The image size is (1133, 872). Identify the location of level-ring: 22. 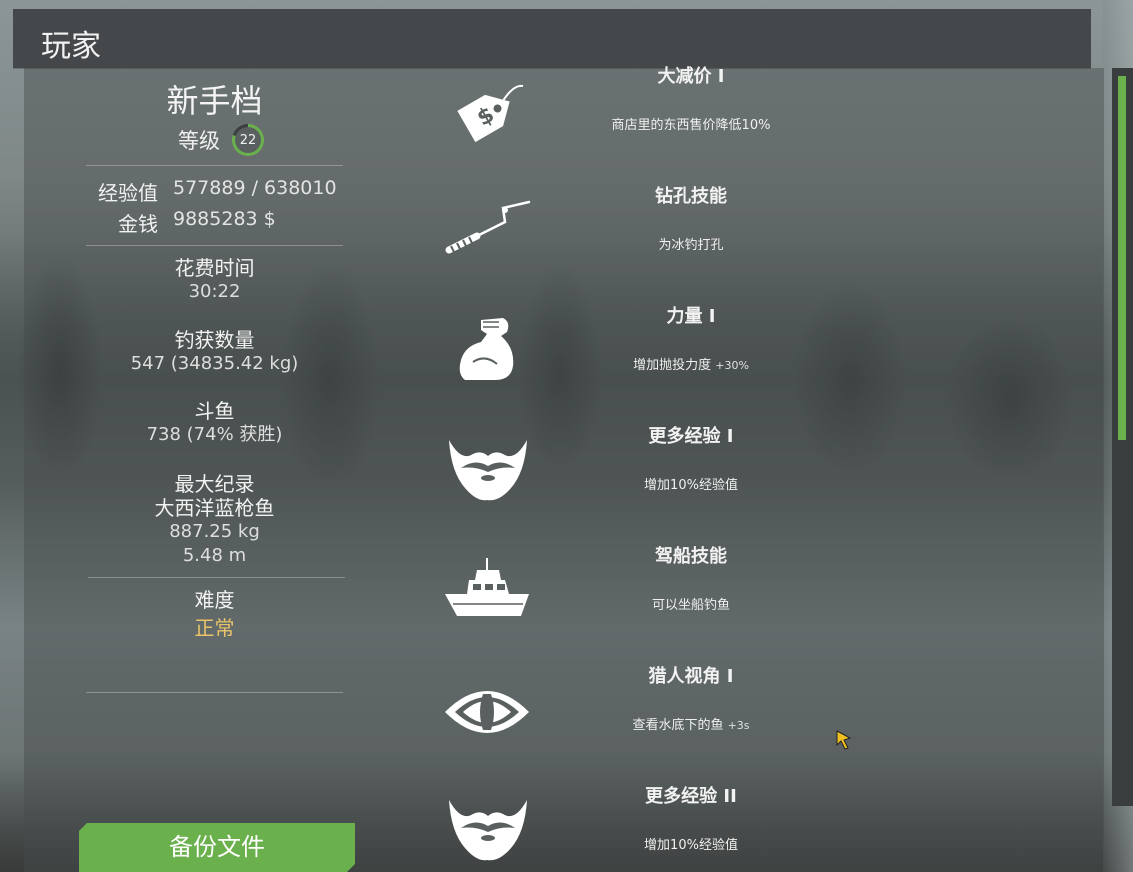
(248, 140).